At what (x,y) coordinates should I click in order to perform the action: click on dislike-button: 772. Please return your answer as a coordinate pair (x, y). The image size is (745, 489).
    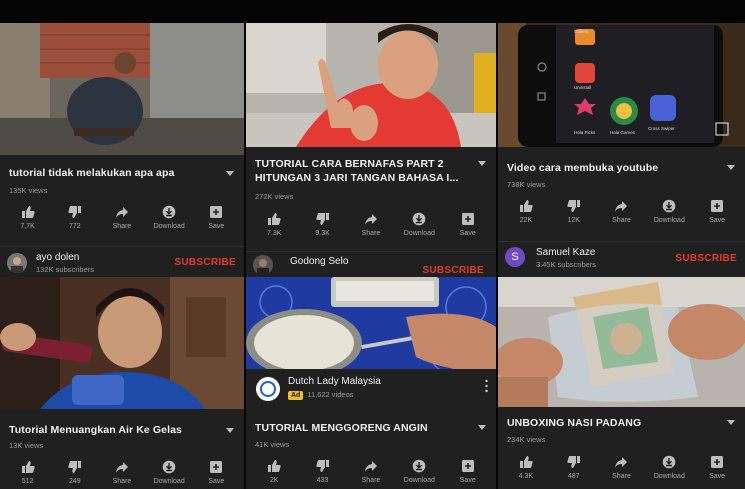
    Looking at the image, I should click on (75, 217).